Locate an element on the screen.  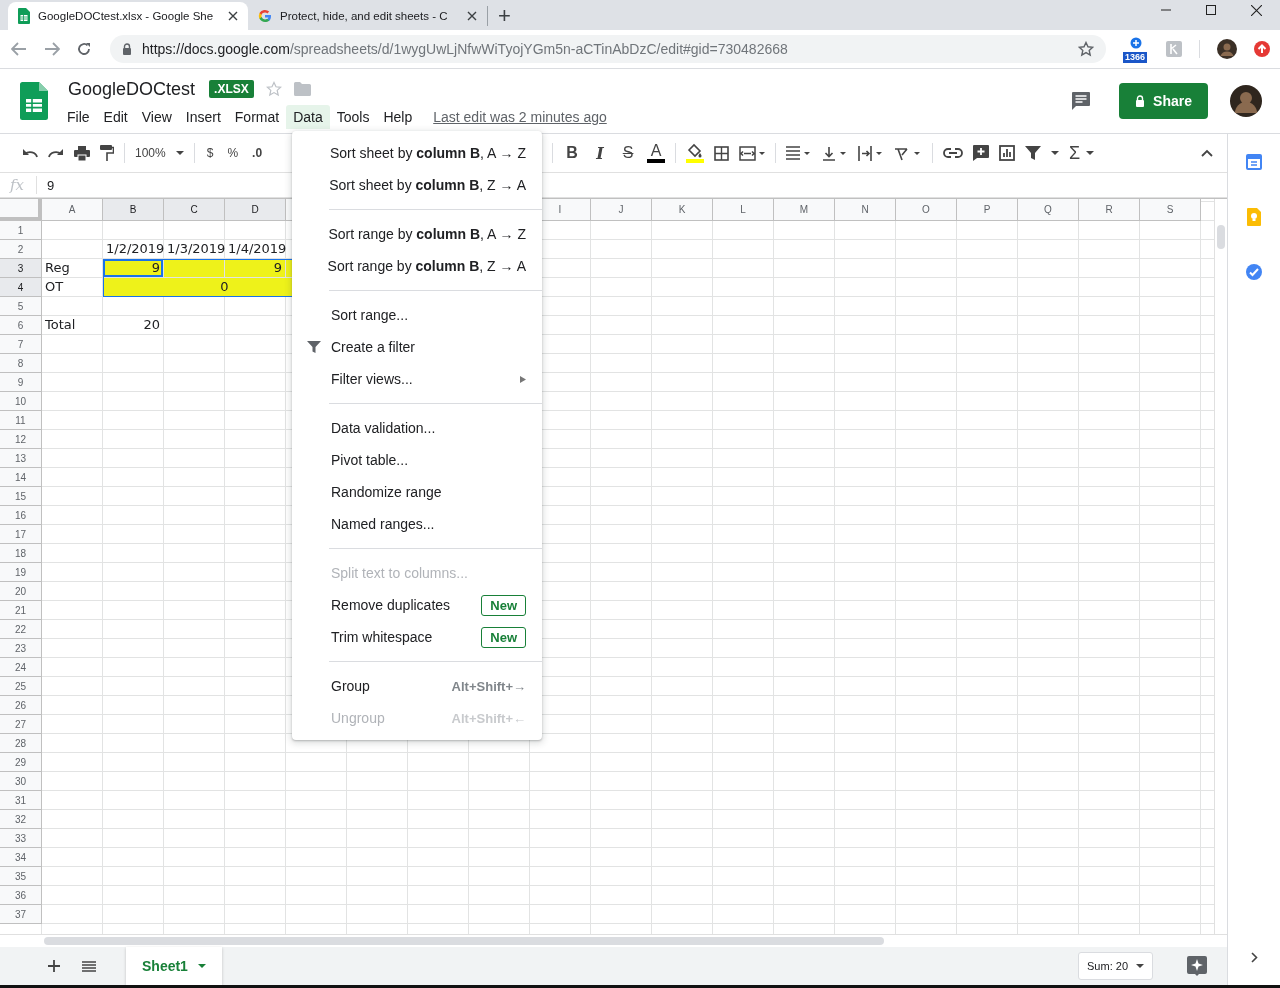
caret-icon is located at coordinates (1055, 153).